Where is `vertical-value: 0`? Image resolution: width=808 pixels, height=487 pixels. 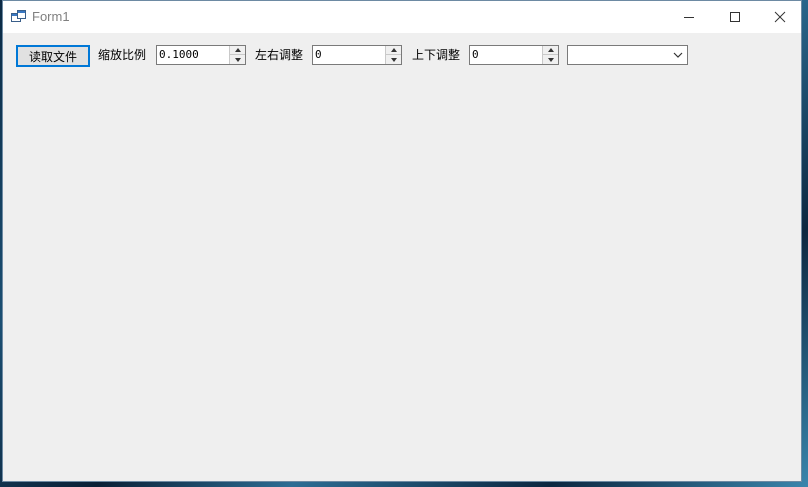
vertical-value: 0 is located at coordinates (475, 54).